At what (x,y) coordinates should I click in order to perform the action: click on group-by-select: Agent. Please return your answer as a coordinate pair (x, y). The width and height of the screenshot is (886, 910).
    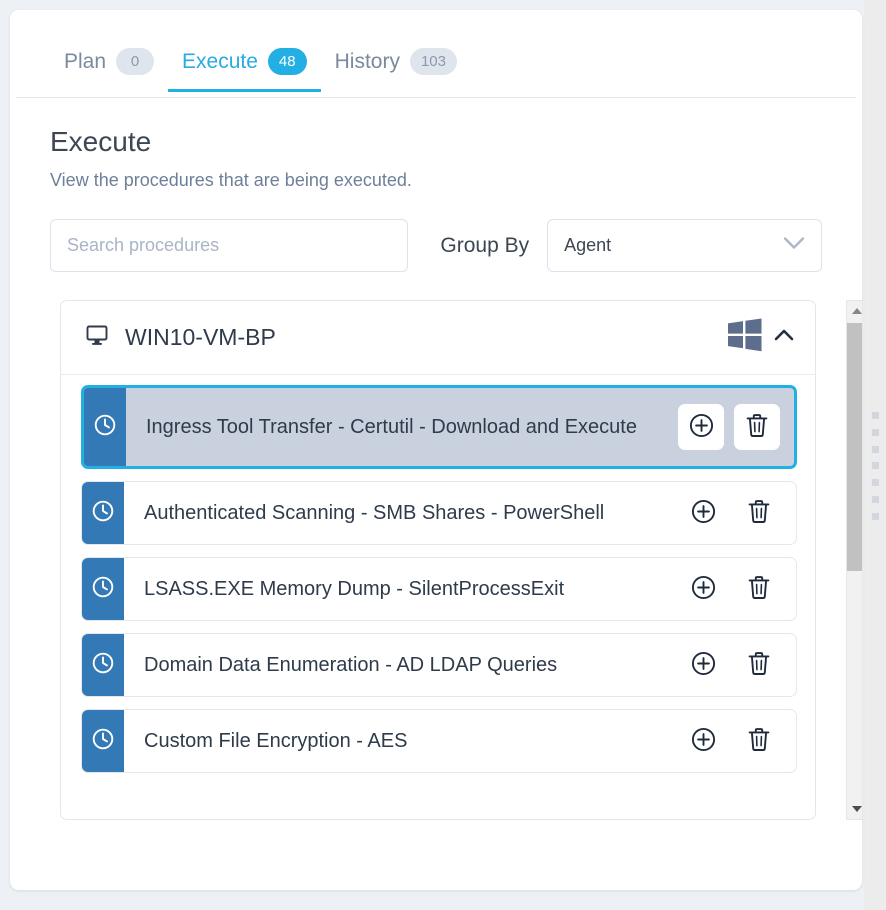
    Looking at the image, I should click on (684, 245).